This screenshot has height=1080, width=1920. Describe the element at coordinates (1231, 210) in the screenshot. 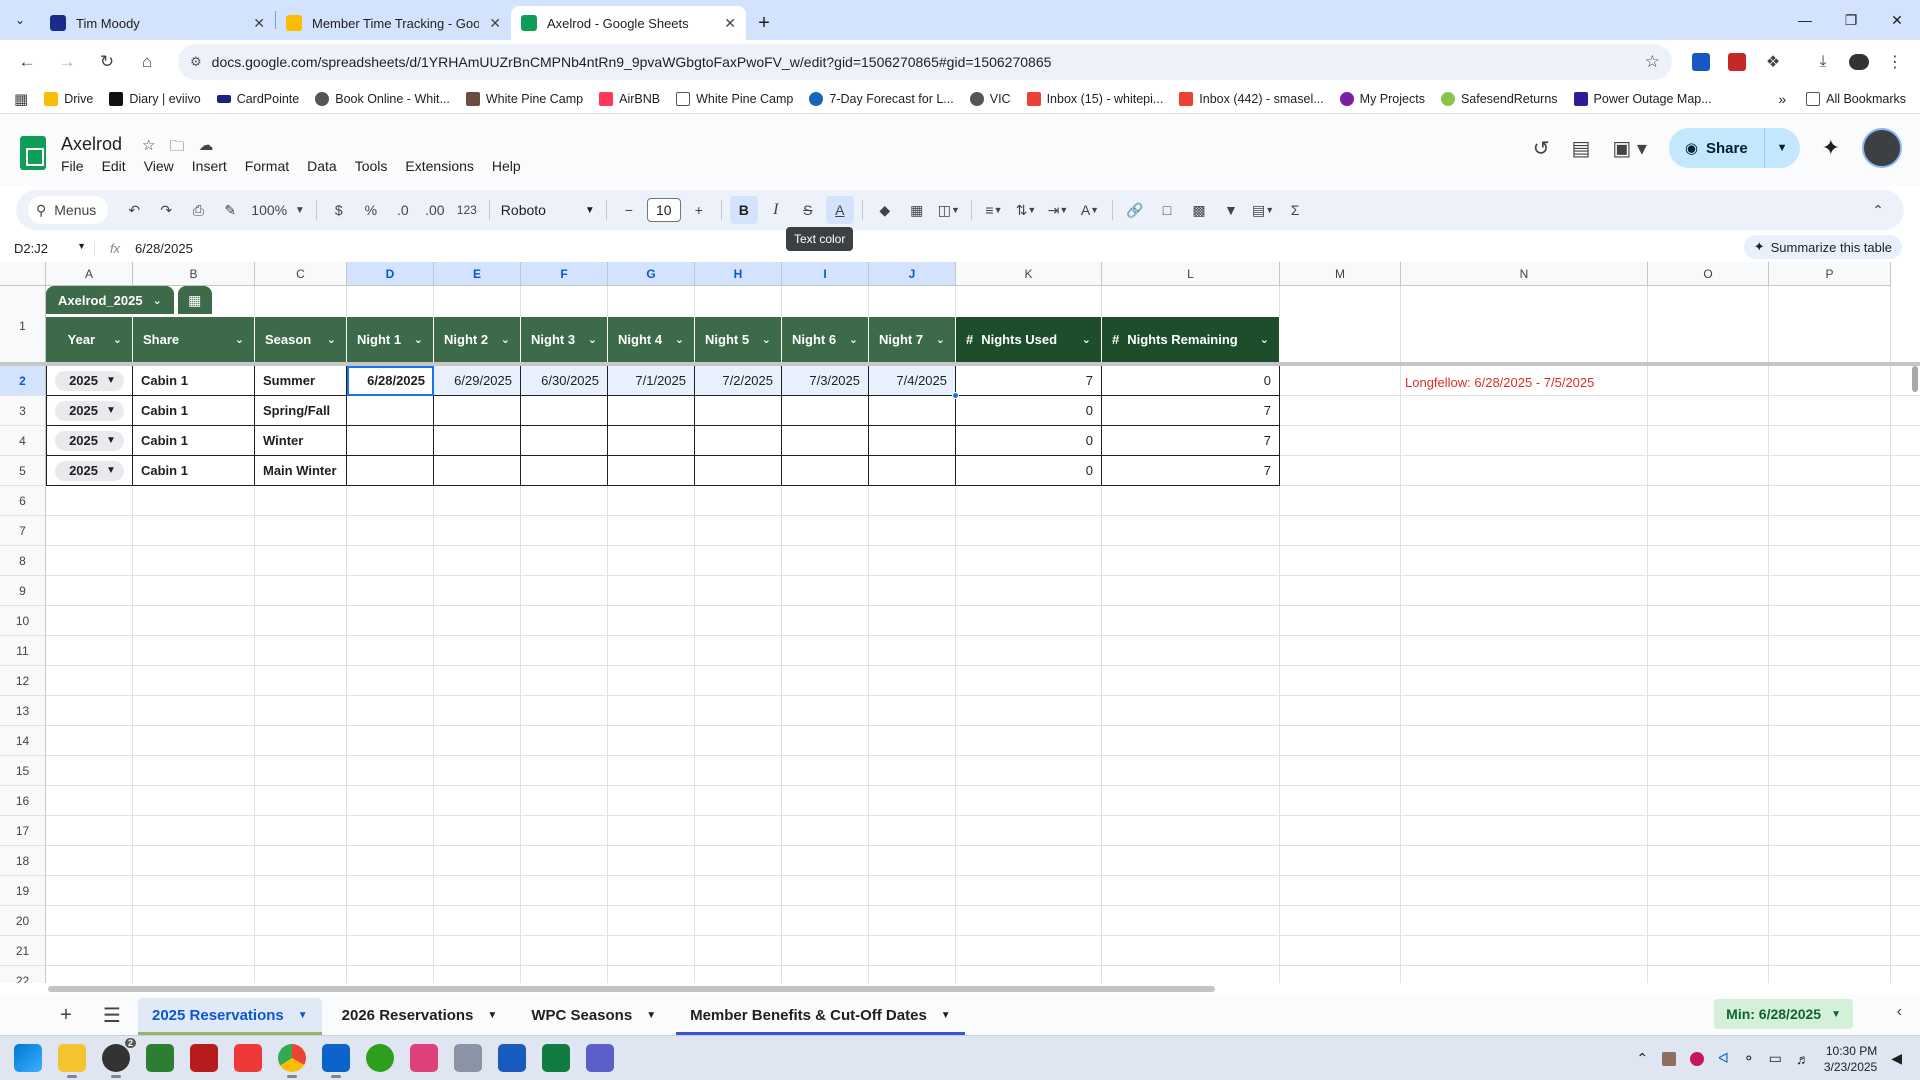

I see `filter-icon: ▼` at that location.